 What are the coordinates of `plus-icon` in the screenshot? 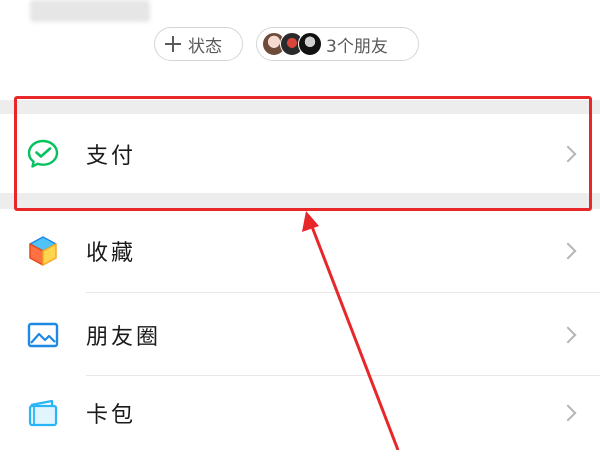 It's located at (173, 44).